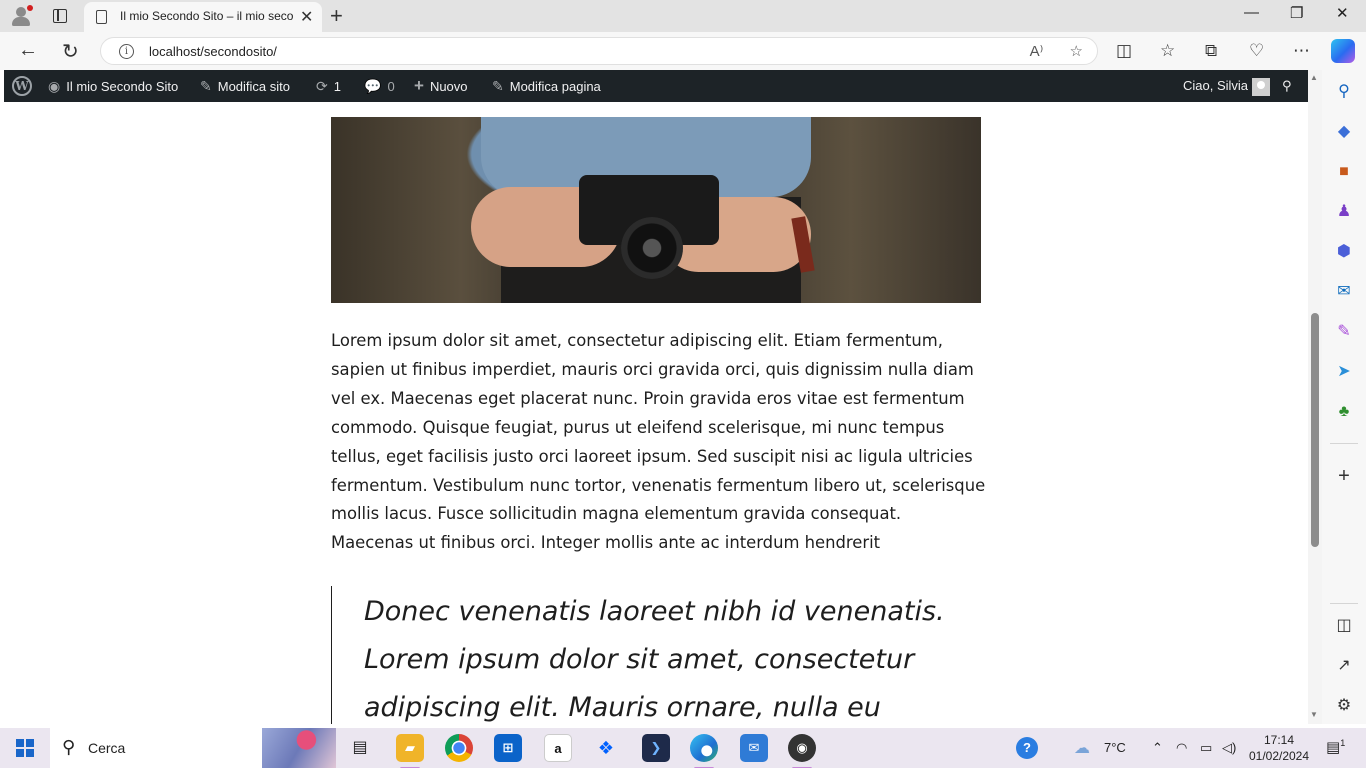 The height and width of the screenshot is (768, 1366). What do you see at coordinates (1251, 12) in the screenshot?
I see `minimize-button: —` at bounding box center [1251, 12].